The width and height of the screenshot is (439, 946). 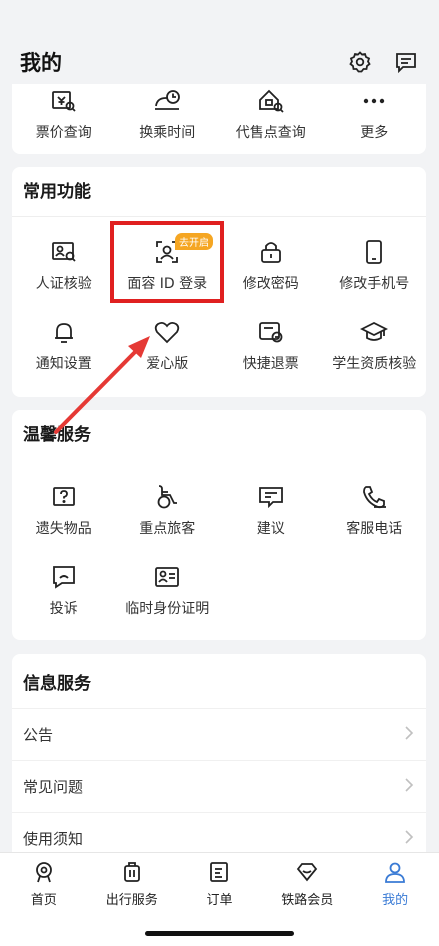 What do you see at coordinates (168, 265) in the screenshot?
I see `face-id-login: 去开启 面容 ID 登录` at bounding box center [168, 265].